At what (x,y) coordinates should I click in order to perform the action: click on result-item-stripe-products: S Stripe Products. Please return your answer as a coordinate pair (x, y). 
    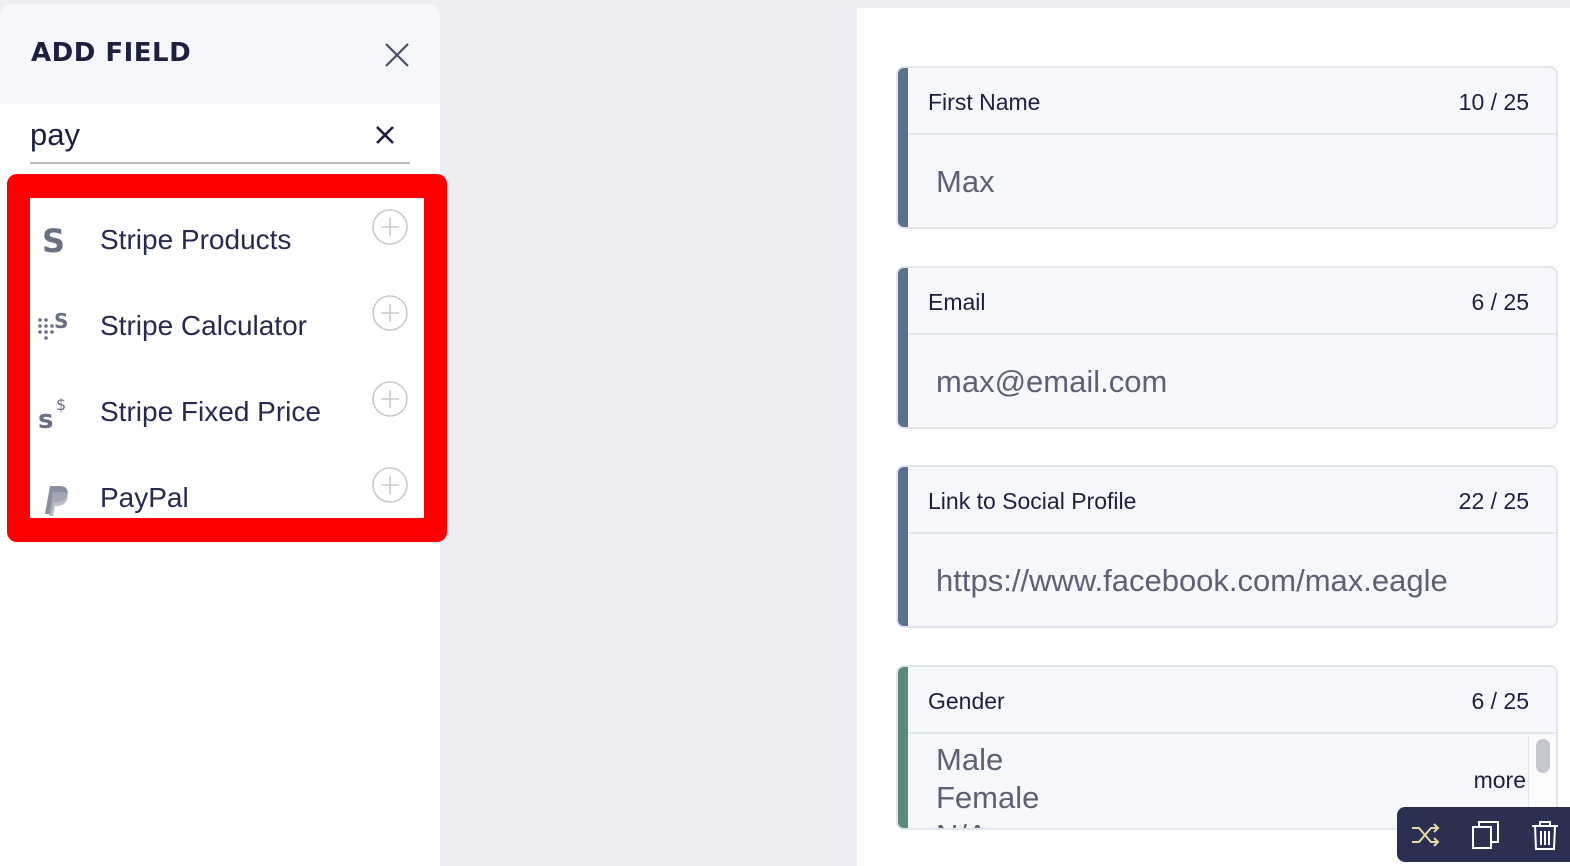
    Looking at the image, I should click on (227, 240).